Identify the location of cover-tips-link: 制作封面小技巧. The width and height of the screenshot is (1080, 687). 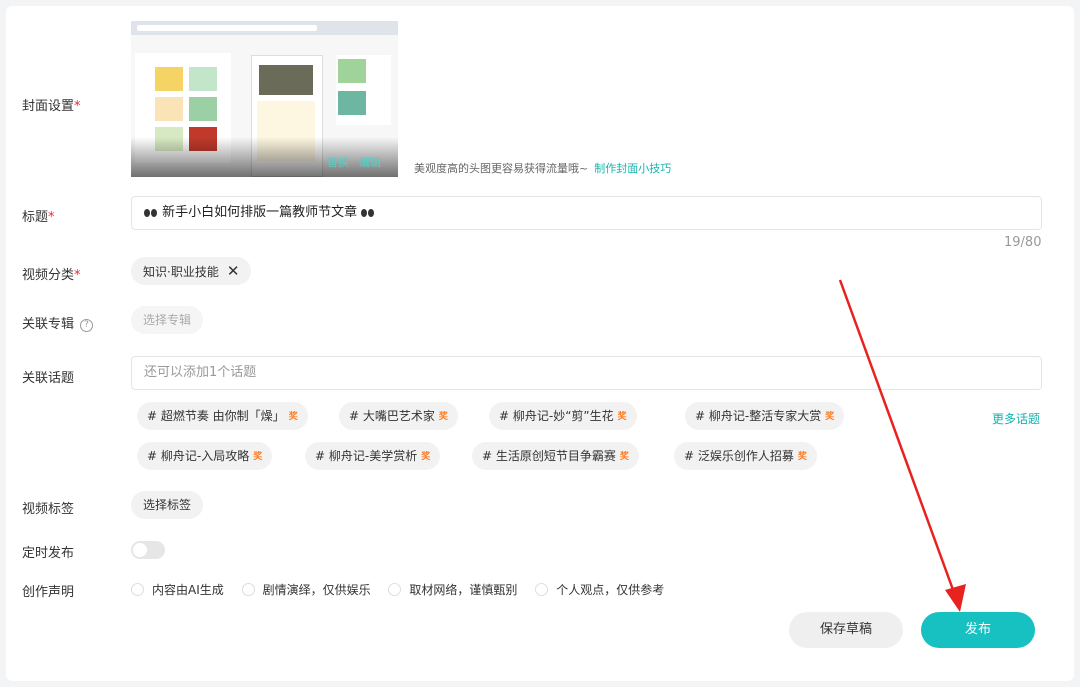
(632, 168).